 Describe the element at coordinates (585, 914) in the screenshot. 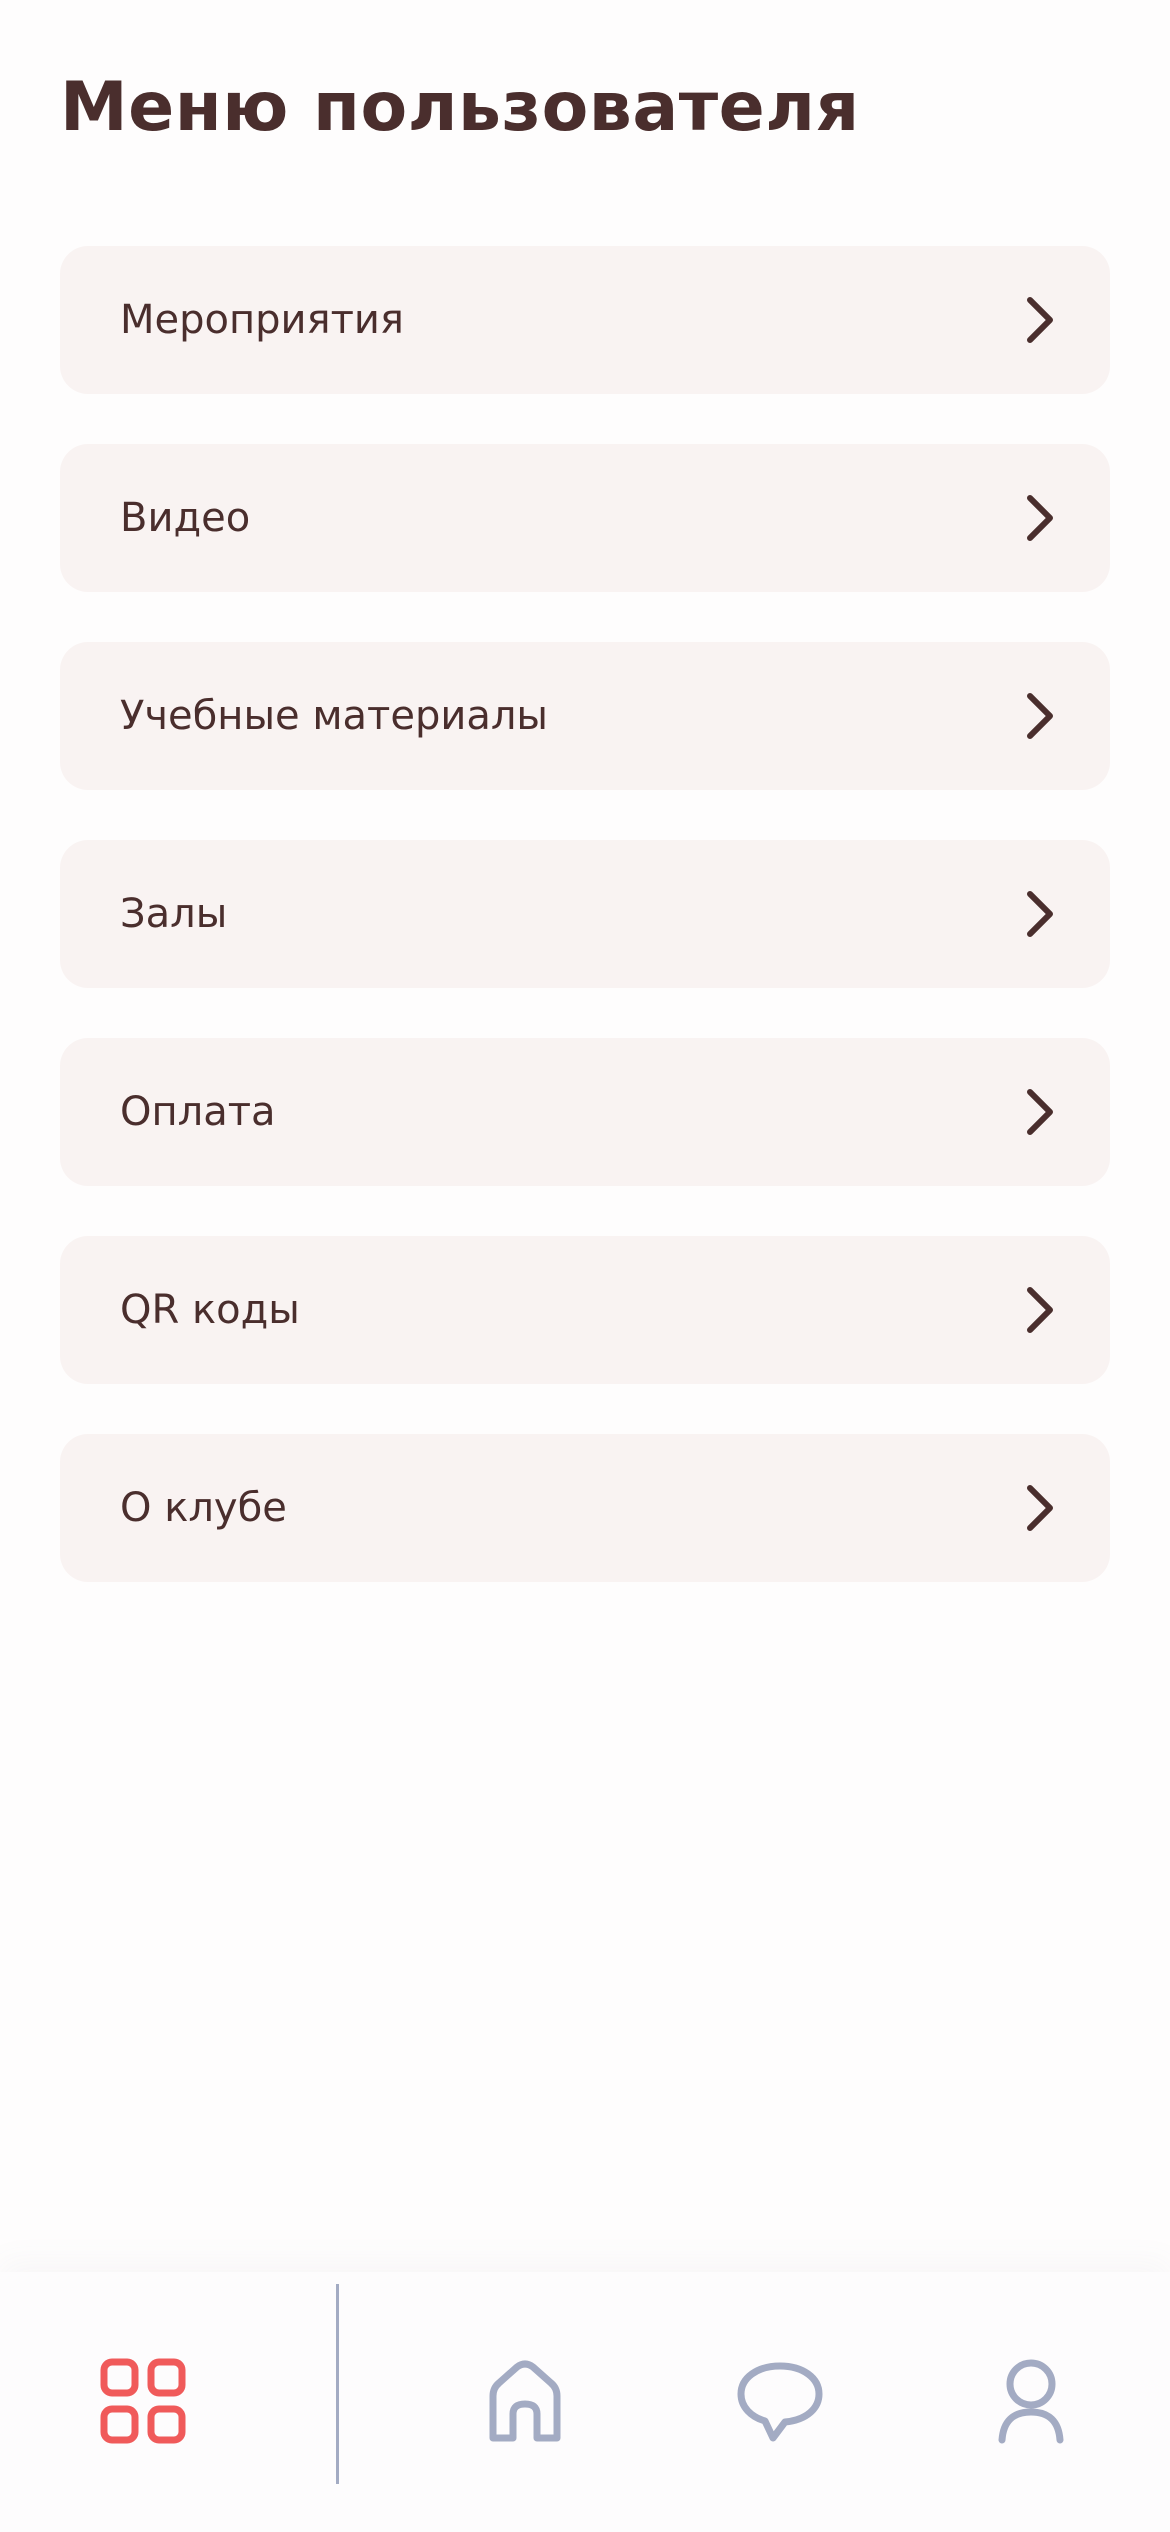

I see `menu-item-halls: Залы` at that location.